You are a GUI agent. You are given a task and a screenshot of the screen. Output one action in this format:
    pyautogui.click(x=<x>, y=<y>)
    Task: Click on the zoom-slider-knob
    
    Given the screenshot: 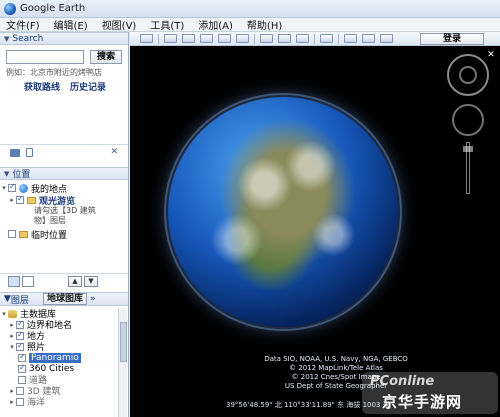 What is the action you would take?
    pyautogui.click(x=468, y=149)
    